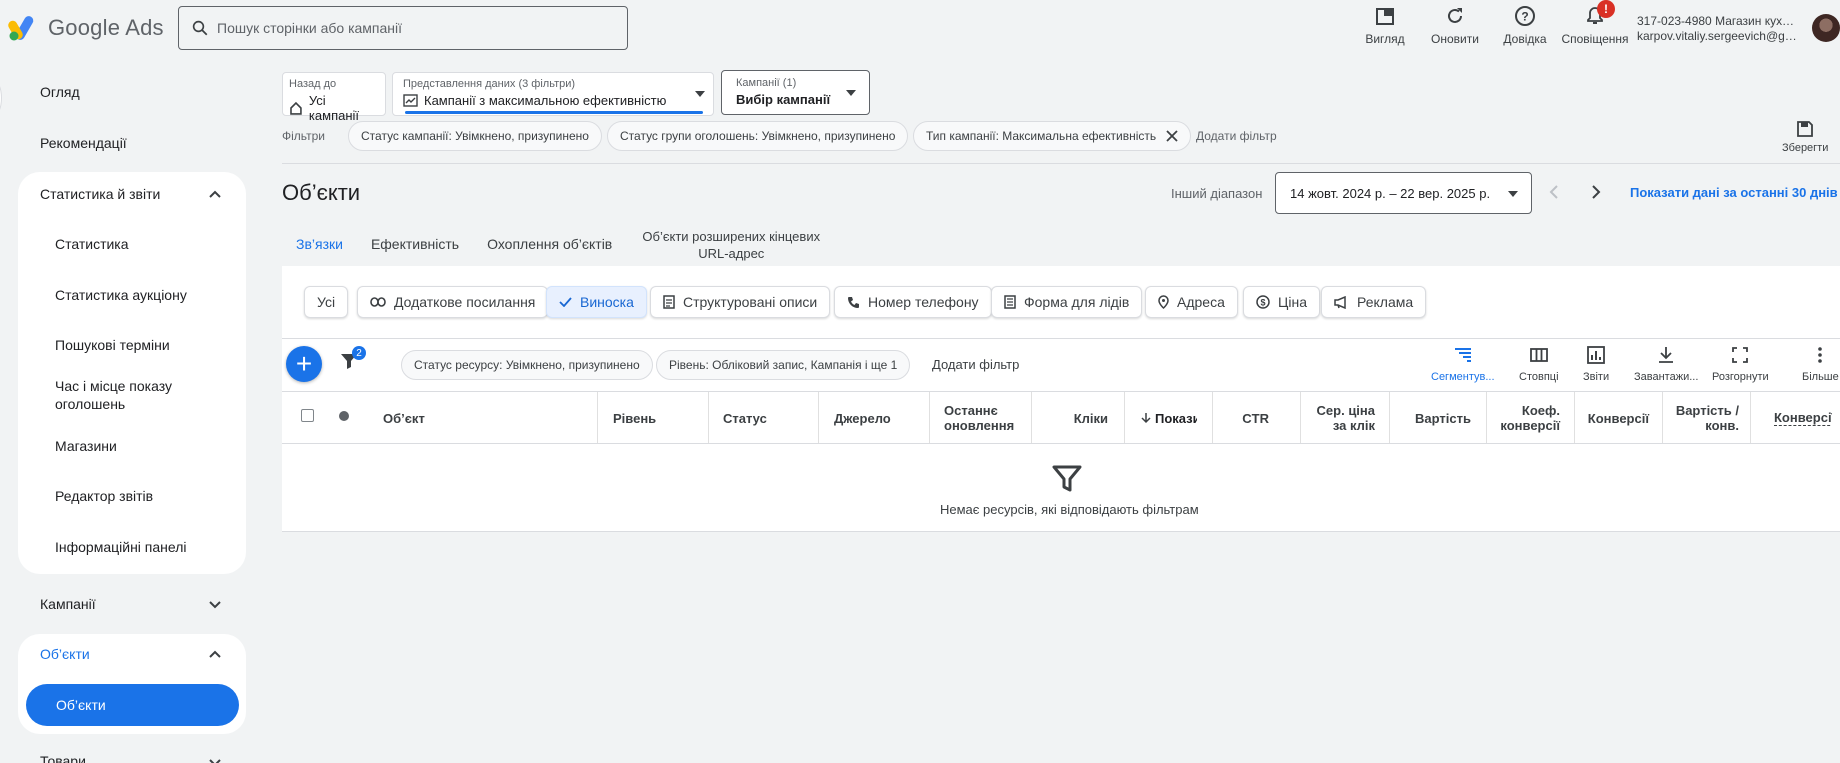 The image size is (1840, 763). Describe the element at coordinates (1041, 136) in the screenshot. I see `filter-chip-campaign-type-label: Тип кампанії: Максимальна ефективність` at that location.